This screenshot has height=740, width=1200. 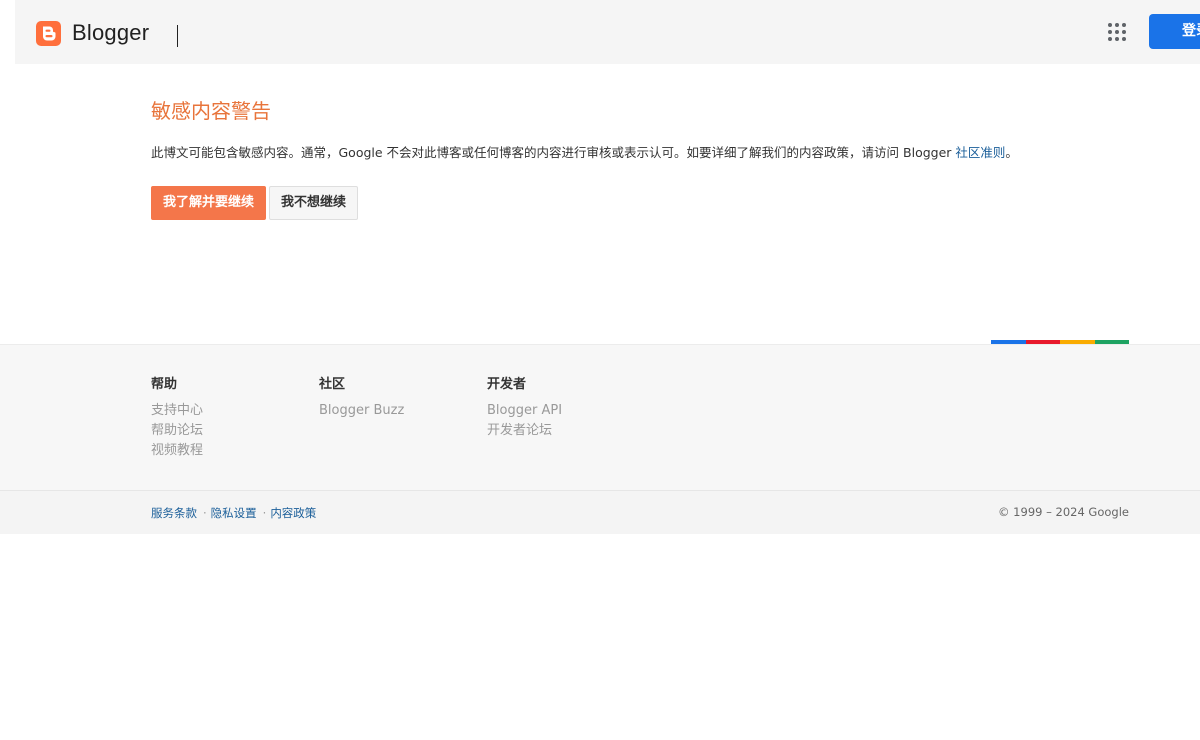 I want to click on footer-col-developers: 开发者 Blogger API 开发者论坛, so click(x=524, y=407).